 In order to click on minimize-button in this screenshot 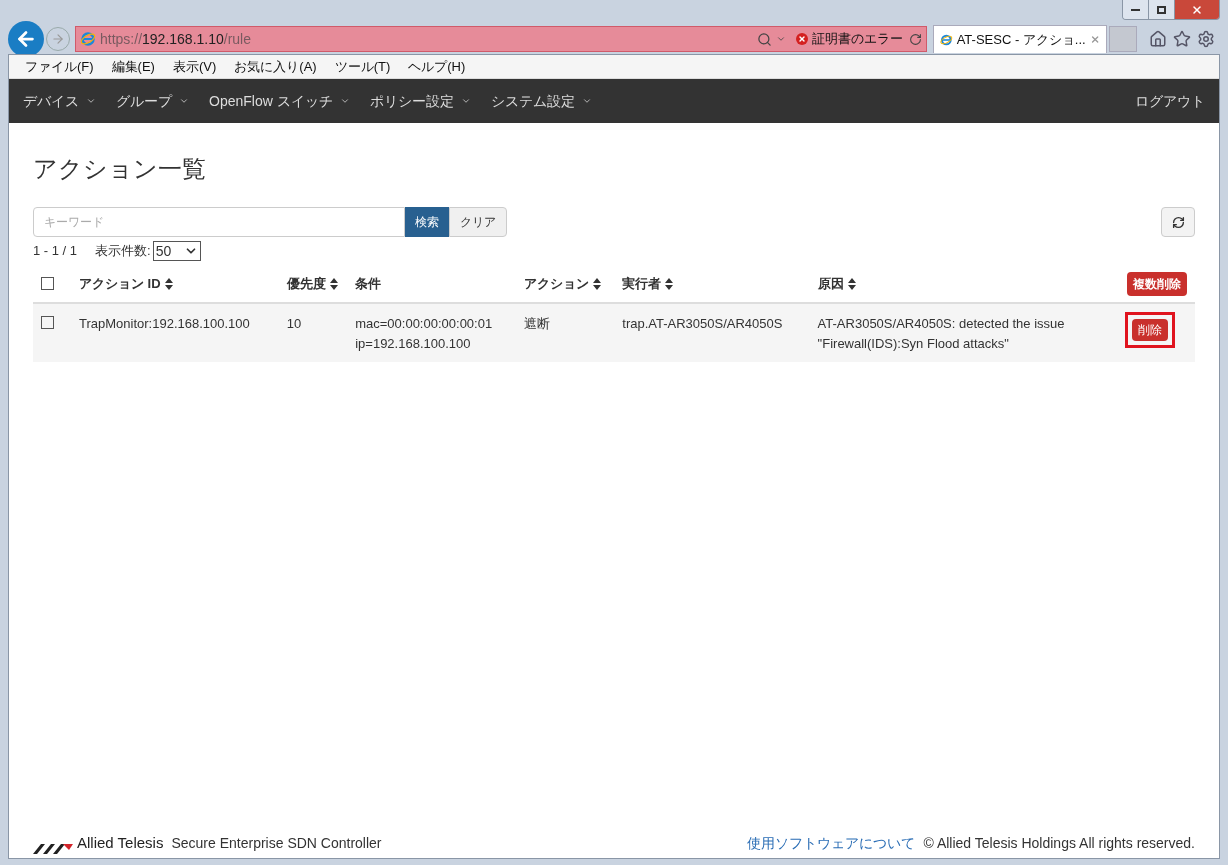, I will do `click(1136, 9)`.